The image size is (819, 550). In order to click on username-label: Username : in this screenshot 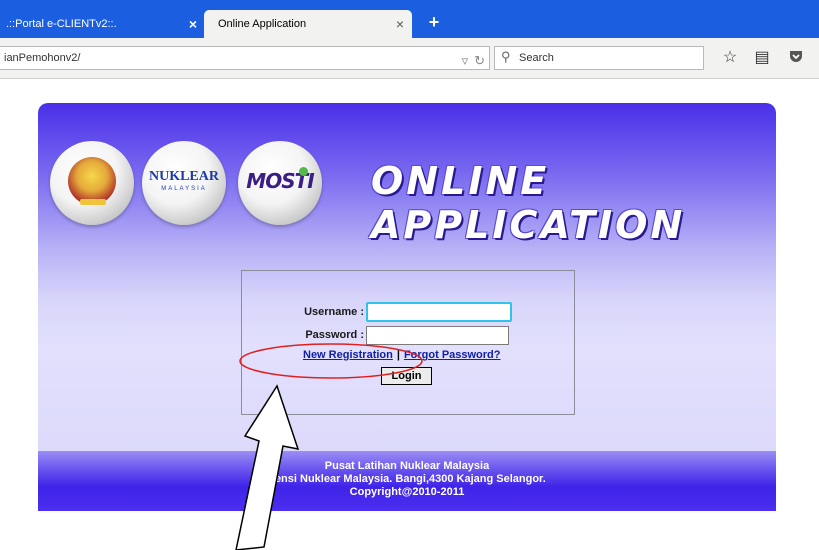, I will do `click(334, 312)`.